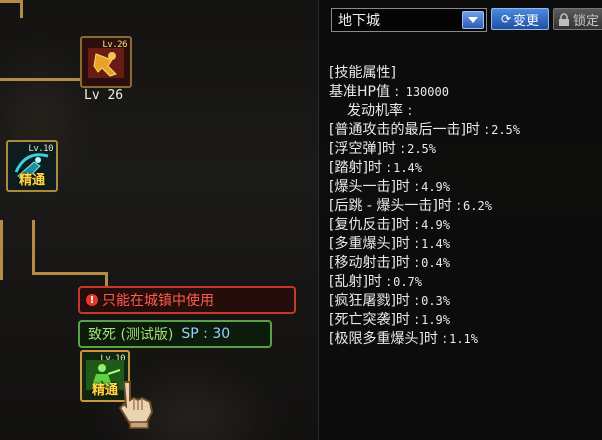 The image size is (602, 440). What do you see at coordinates (506, 19) in the screenshot?
I see `refresh-icon: ⟳` at bounding box center [506, 19].